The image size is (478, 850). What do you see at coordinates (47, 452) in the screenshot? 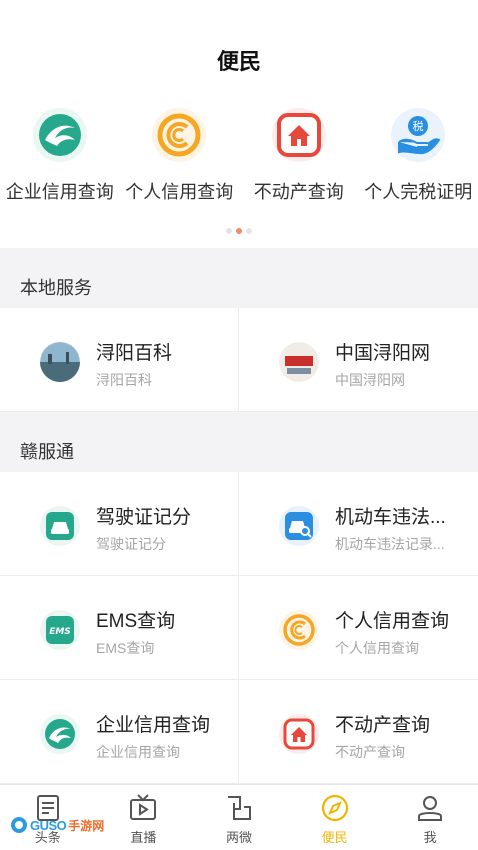
I see `section-title: 赣服通` at bounding box center [47, 452].